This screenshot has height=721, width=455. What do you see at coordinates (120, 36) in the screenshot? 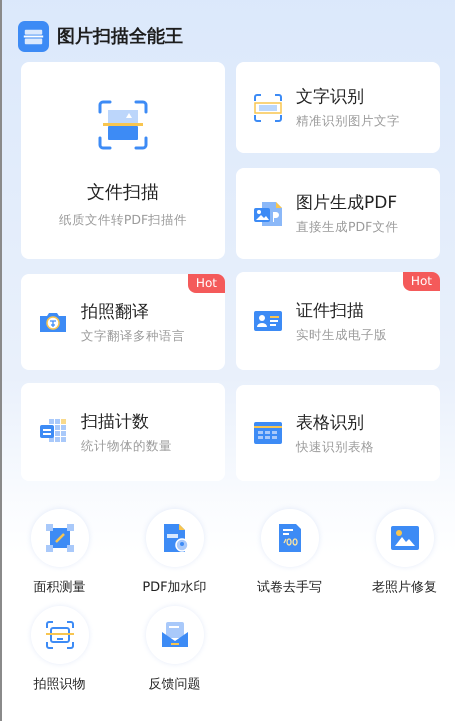
I see `app-title: 图片扫描全能王` at bounding box center [120, 36].